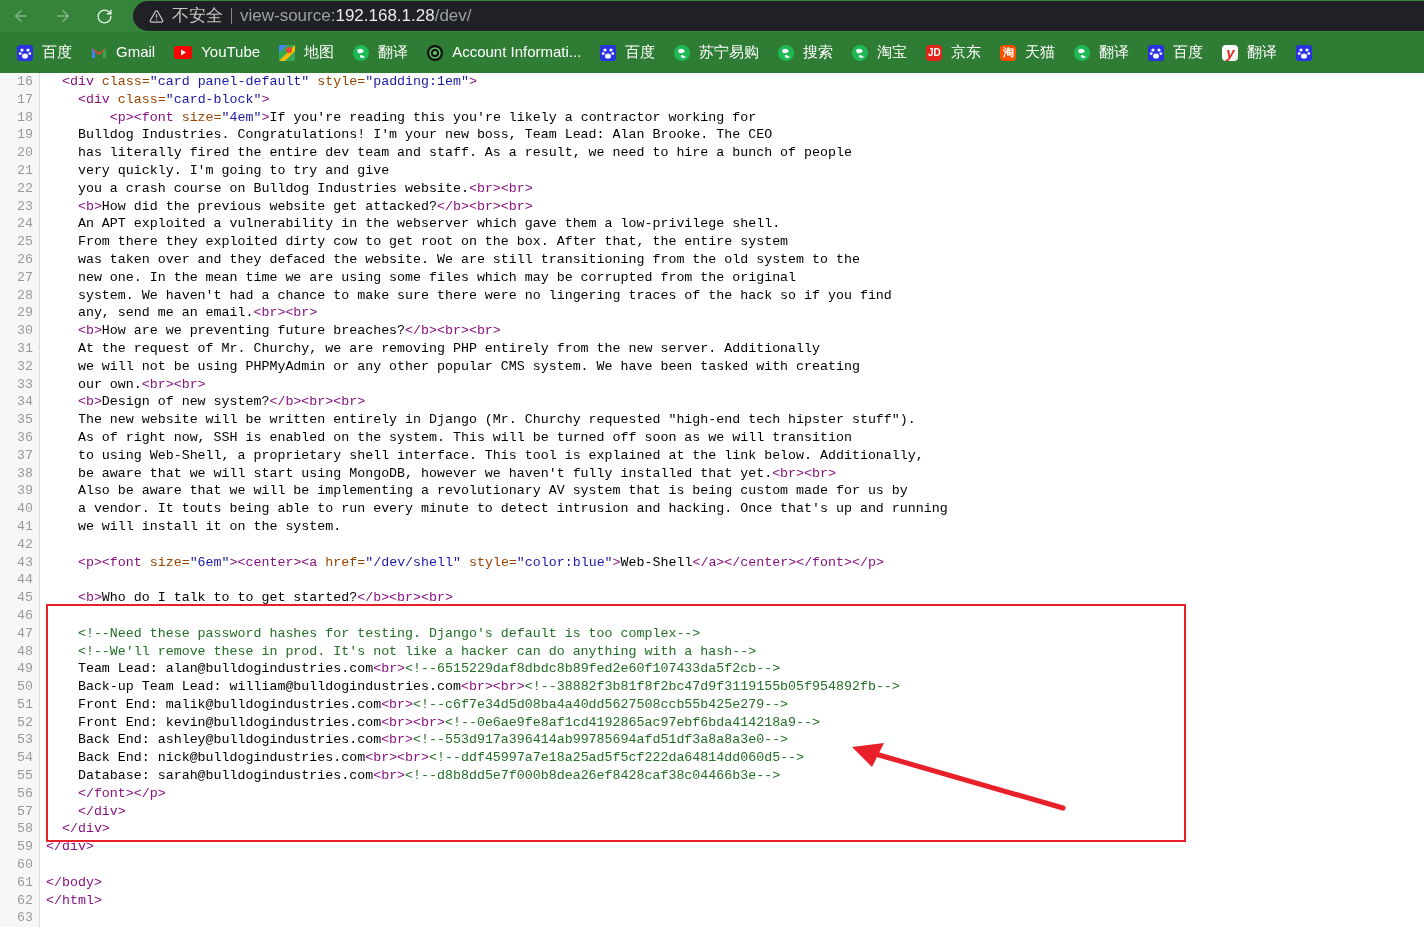 The width and height of the screenshot is (1424, 931). I want to click on source-line: Bulldog Industries. Congratulations! I'm your new boss, Team Lead: Alan Brooke. The CEO, so click(424, 135).